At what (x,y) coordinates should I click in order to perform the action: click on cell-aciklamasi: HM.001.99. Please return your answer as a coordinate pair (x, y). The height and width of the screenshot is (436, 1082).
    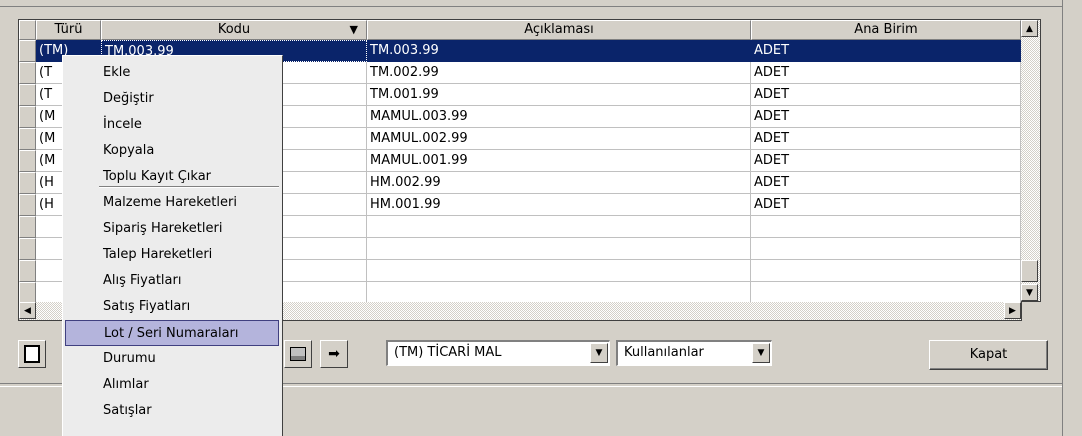
    Looking at the image, I should click on (559, 205).